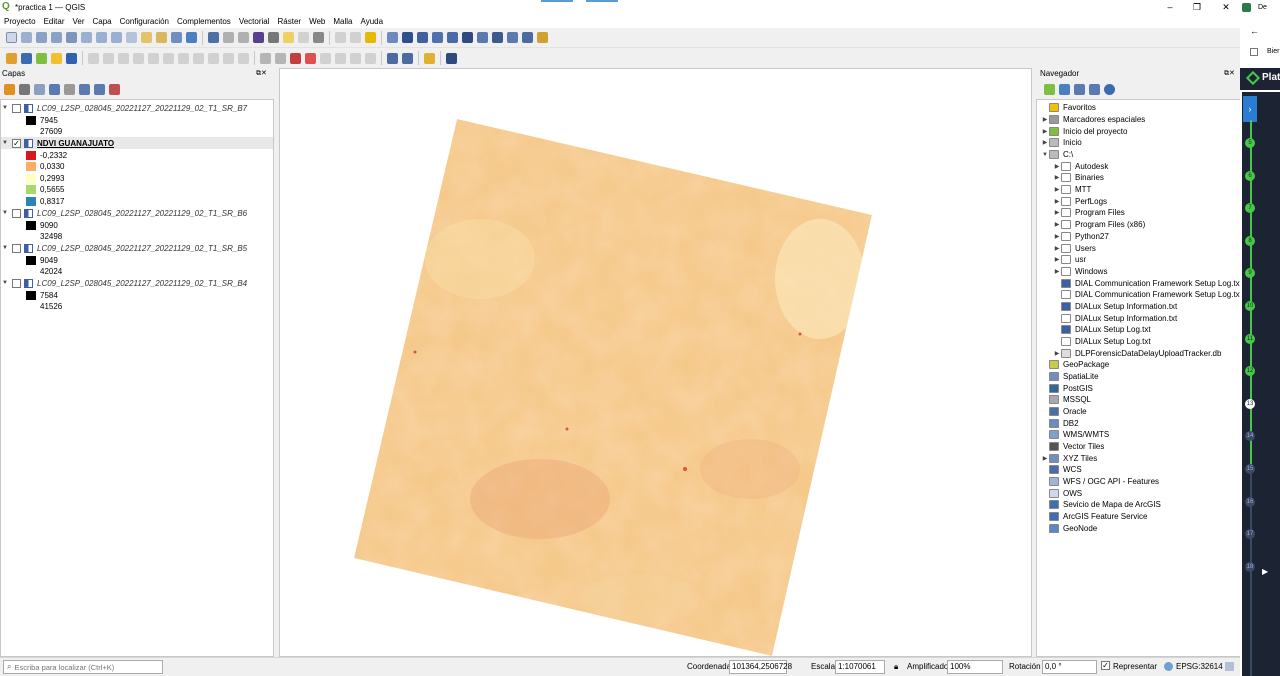 This screenshot has height=676, width=1280. What do you see at coordinates (108, 58) in the screenshot?
I see `toggle-editing-icon` at bounding box center [108, 58].